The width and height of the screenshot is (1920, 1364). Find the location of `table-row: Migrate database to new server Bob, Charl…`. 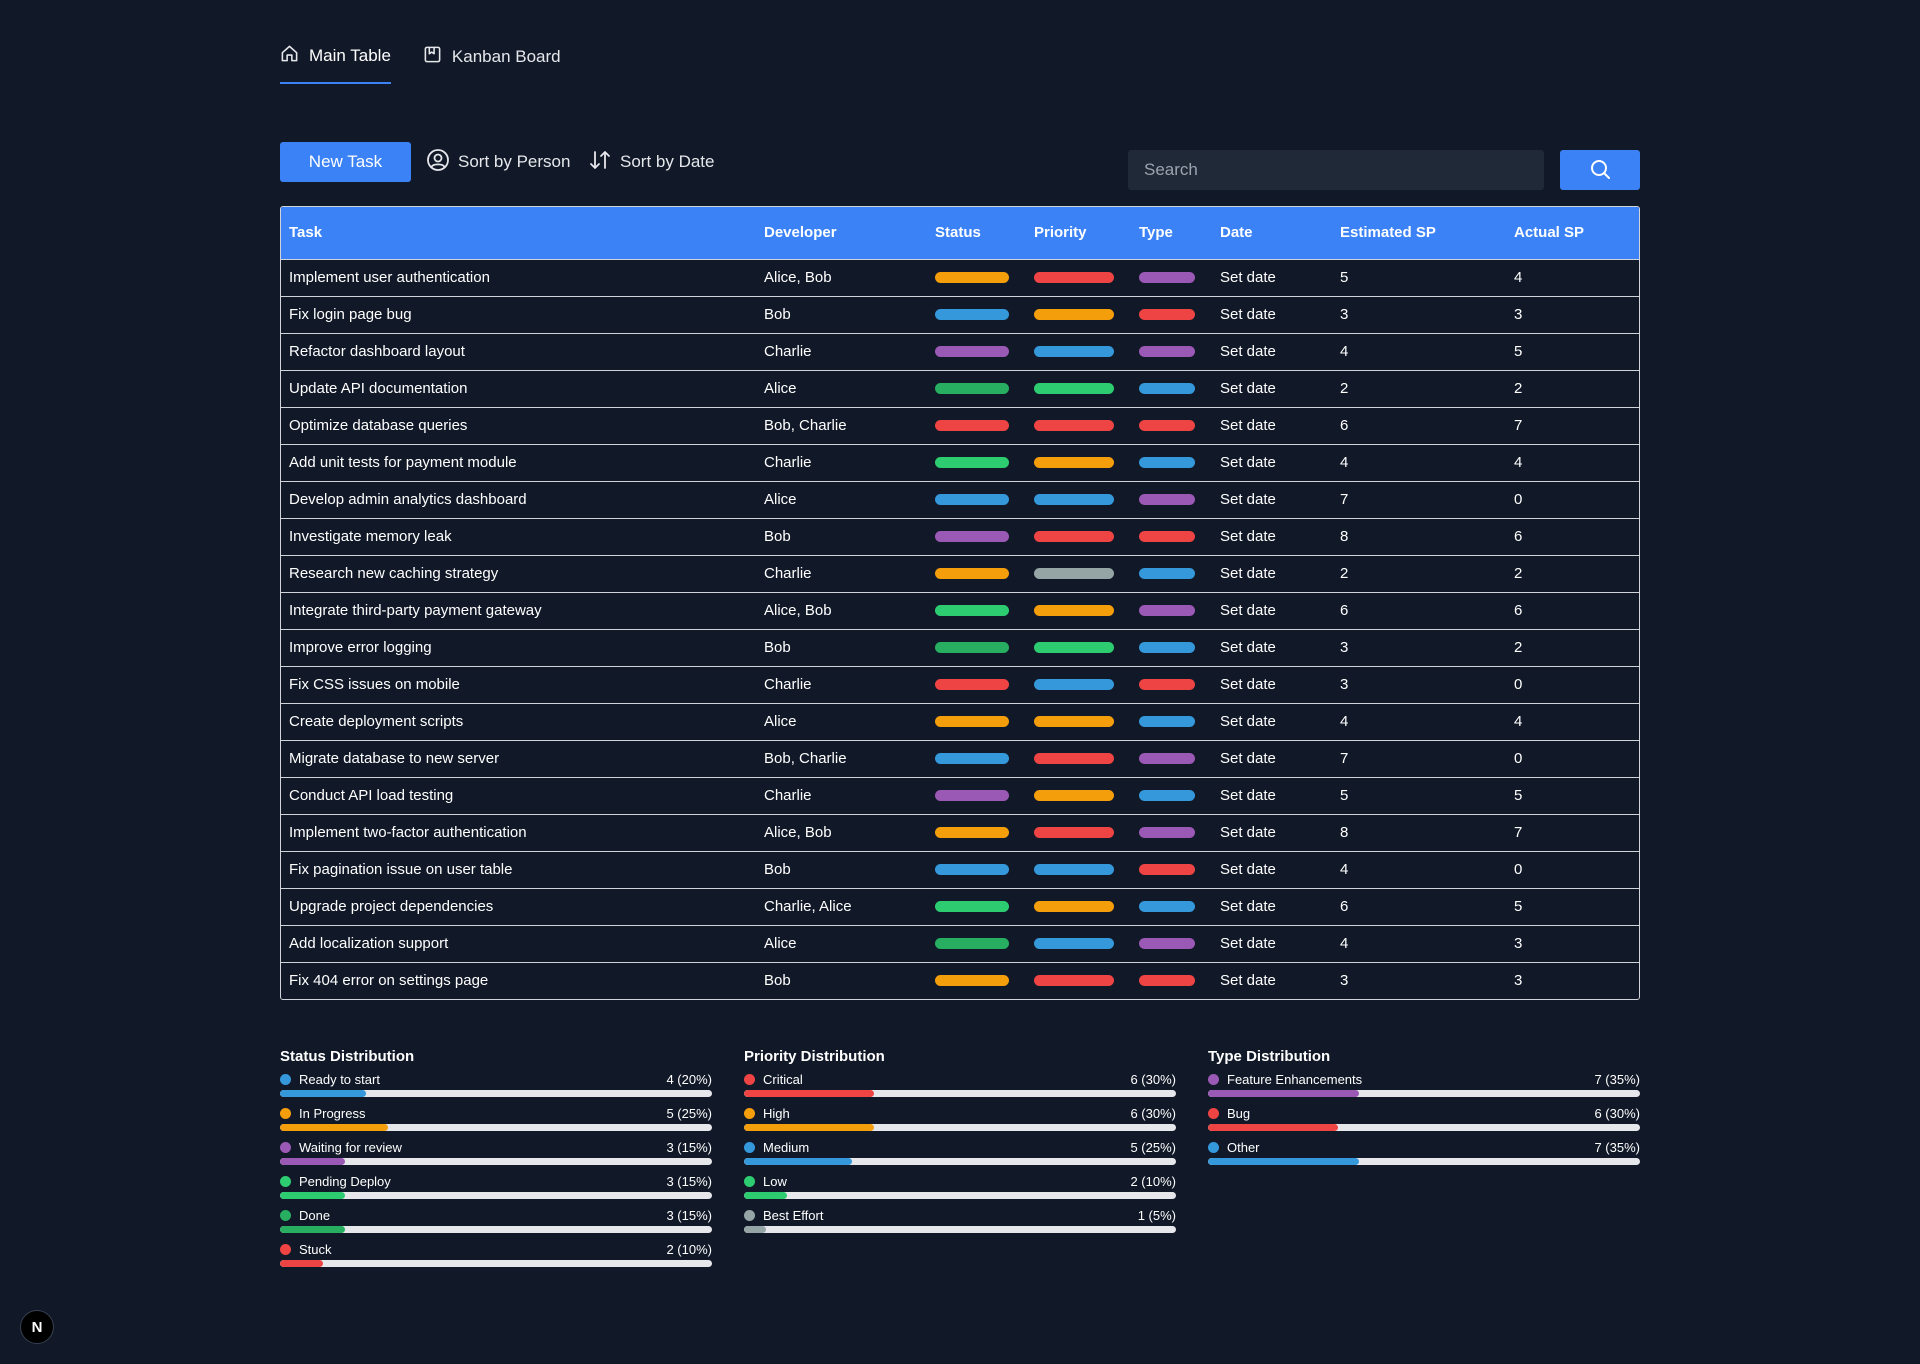

table-row: Migrate database to new server Bob, Charl… is located at coordinates (960, 758).